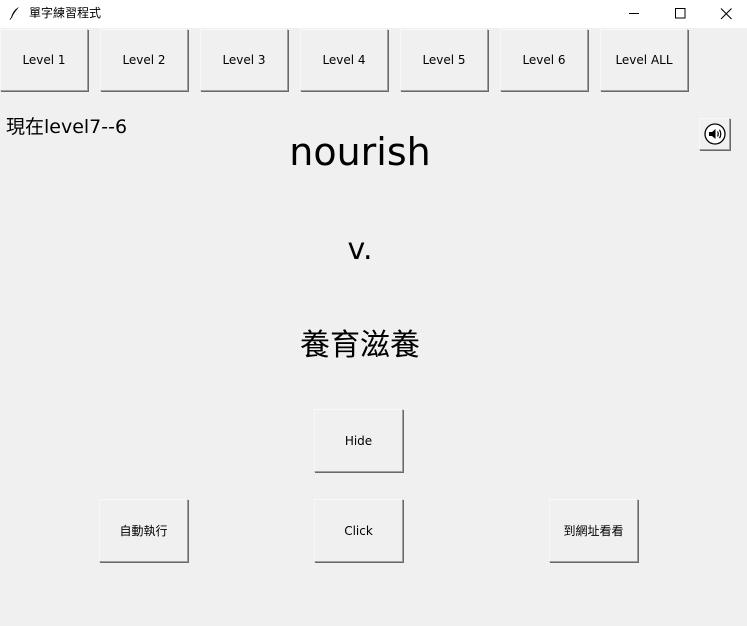 The width and height of the screenshot is (747, 626). I want to click on feather-icon, so click(14, 13).